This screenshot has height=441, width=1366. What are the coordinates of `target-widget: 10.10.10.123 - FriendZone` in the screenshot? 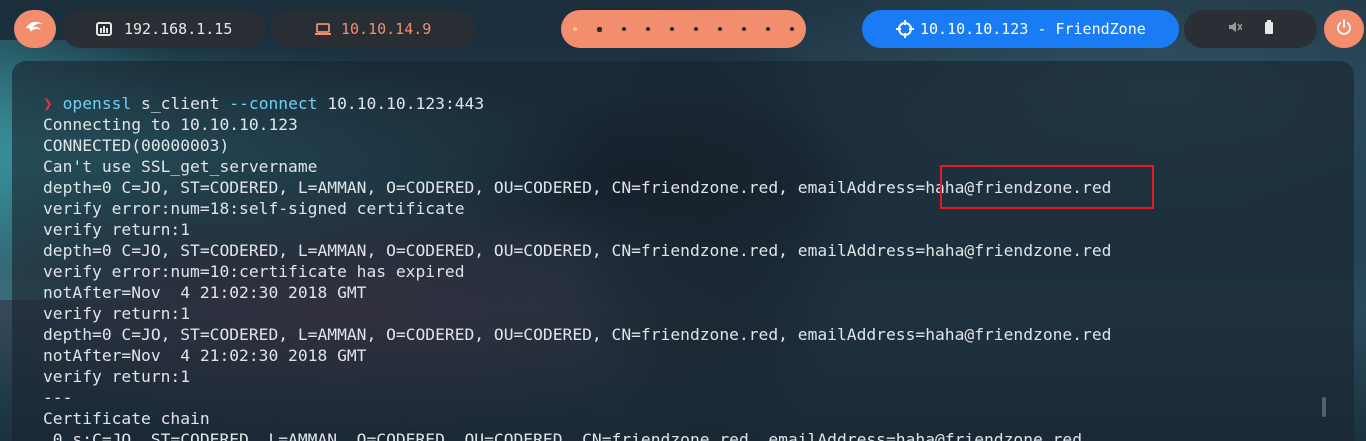 It's located at (1020, 29).